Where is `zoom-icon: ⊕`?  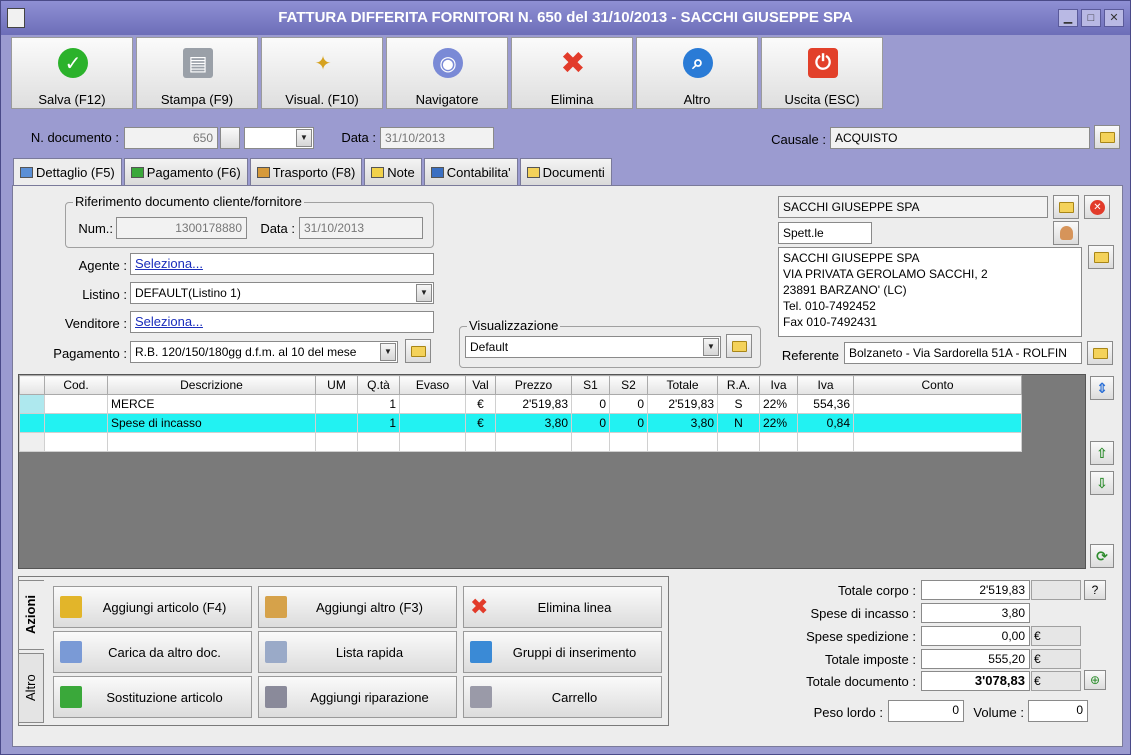
zoom-icon: ⊕ is located at coordinates (1095, 680).